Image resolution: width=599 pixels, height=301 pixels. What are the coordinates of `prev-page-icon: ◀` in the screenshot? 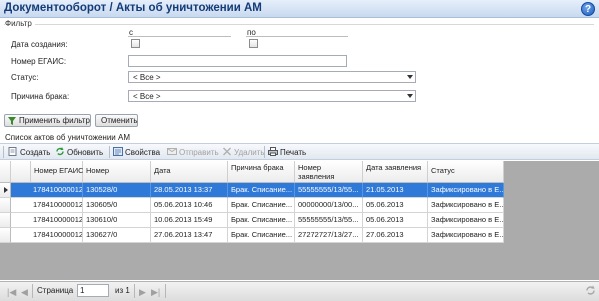 It's located at (24, 292).